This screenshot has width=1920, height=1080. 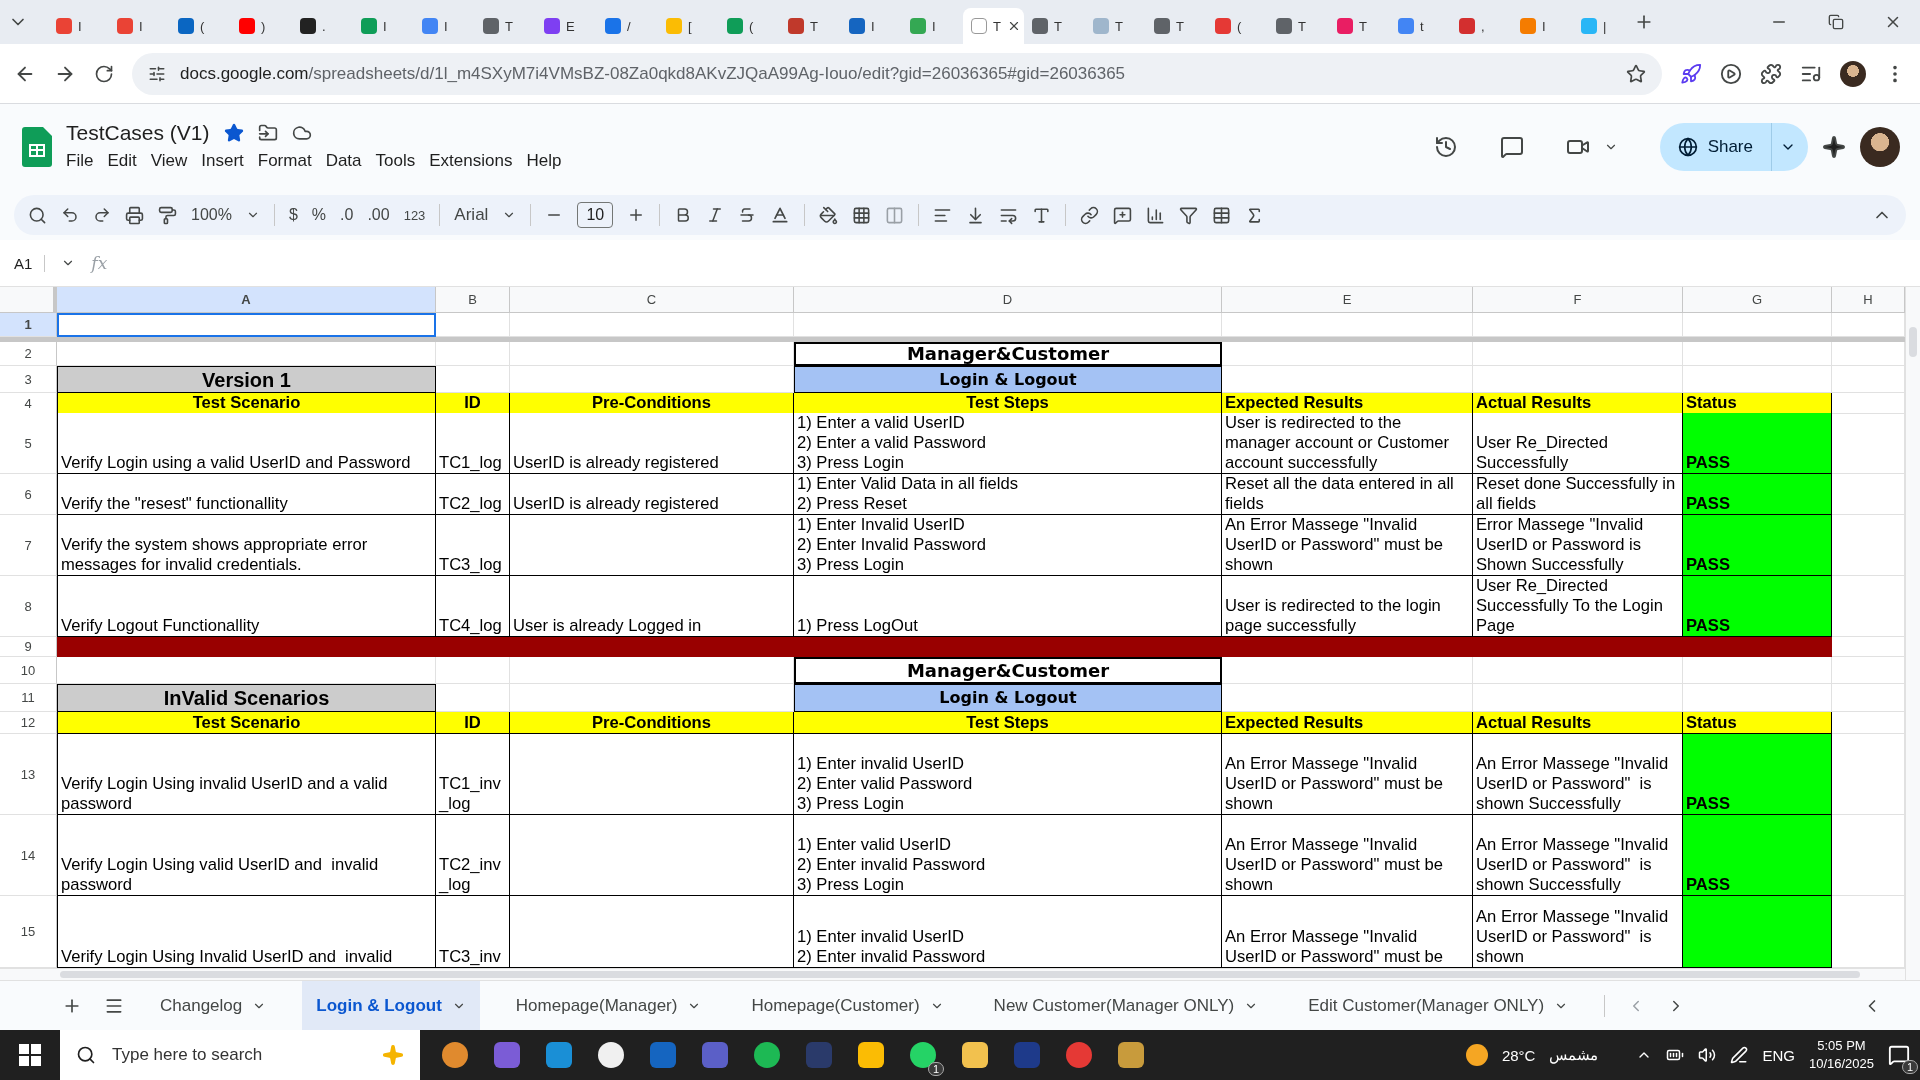 I want to click on row-number: 13, so click(x=28, y=774).